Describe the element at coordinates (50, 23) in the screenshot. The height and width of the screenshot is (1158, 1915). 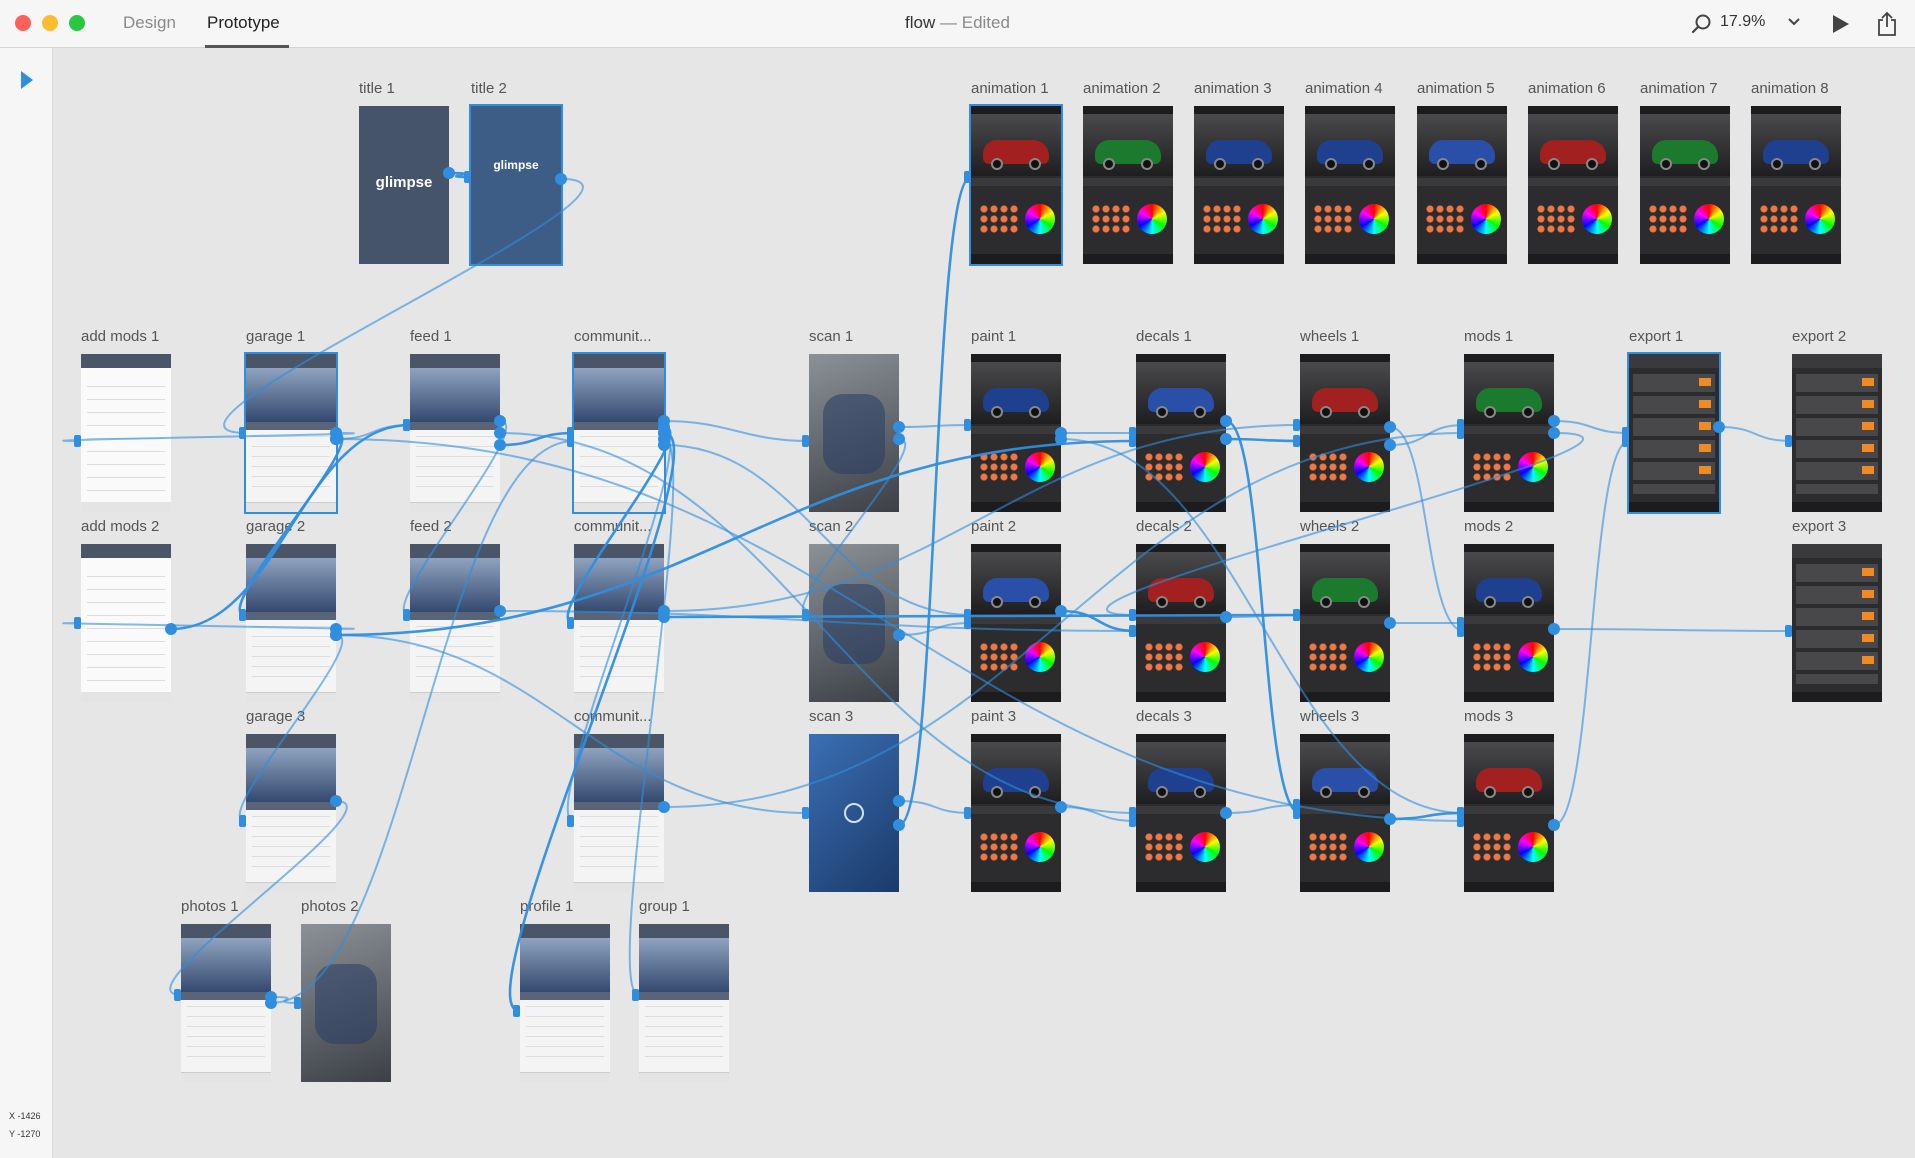
I see `minimize-window-button` at that location.